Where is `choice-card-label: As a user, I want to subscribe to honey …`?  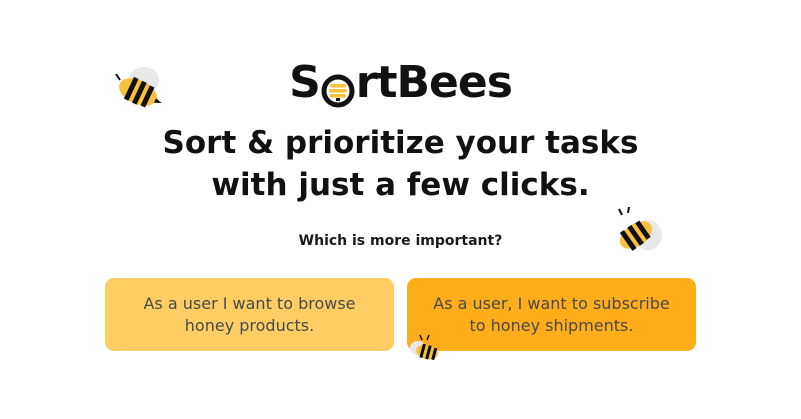
choice-card-label: As a user, I want to subscribe to honey … is located at coordinates (551, 314).